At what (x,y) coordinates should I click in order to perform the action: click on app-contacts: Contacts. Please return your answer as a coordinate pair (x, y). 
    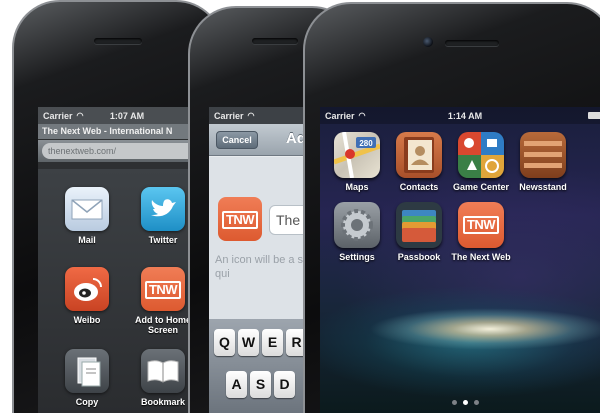
    Looking at the image, I should click on (419, 162).